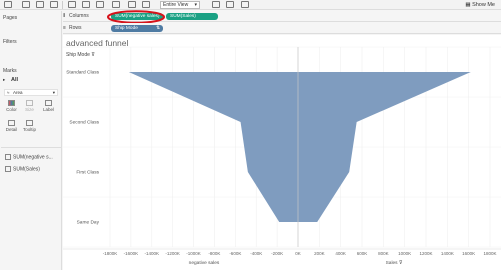 The height and width of the screenshot is (270, 501). I want to click on swap-icon, so click(86, 4).